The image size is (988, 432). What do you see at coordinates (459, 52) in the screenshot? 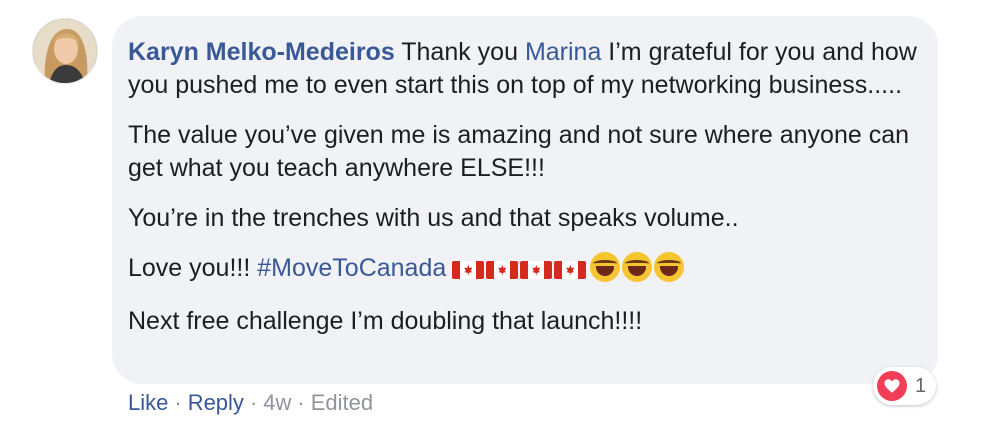
I see `comment-text: Thank you` at bounding box center [459, 52].